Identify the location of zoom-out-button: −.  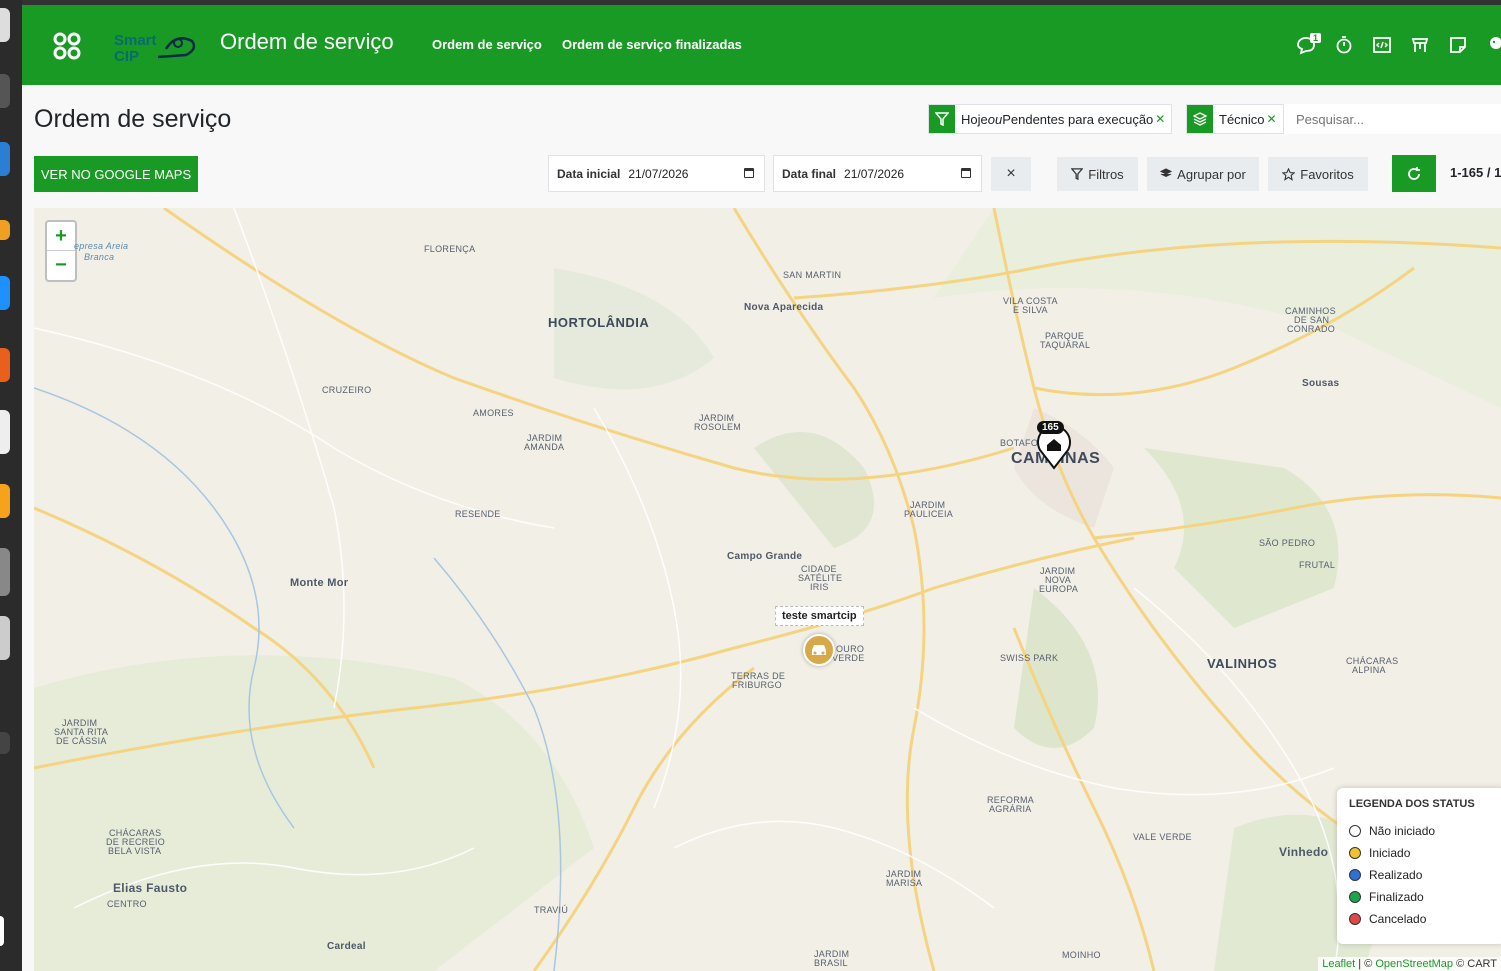
(61, 265).